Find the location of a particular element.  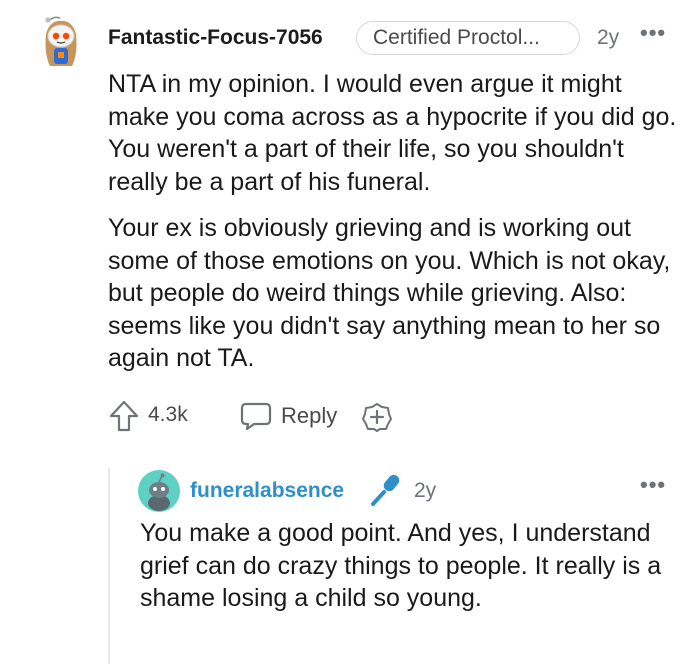

comment-username: Fantastic-Focus-7056 is located at coordinates (215, 38).